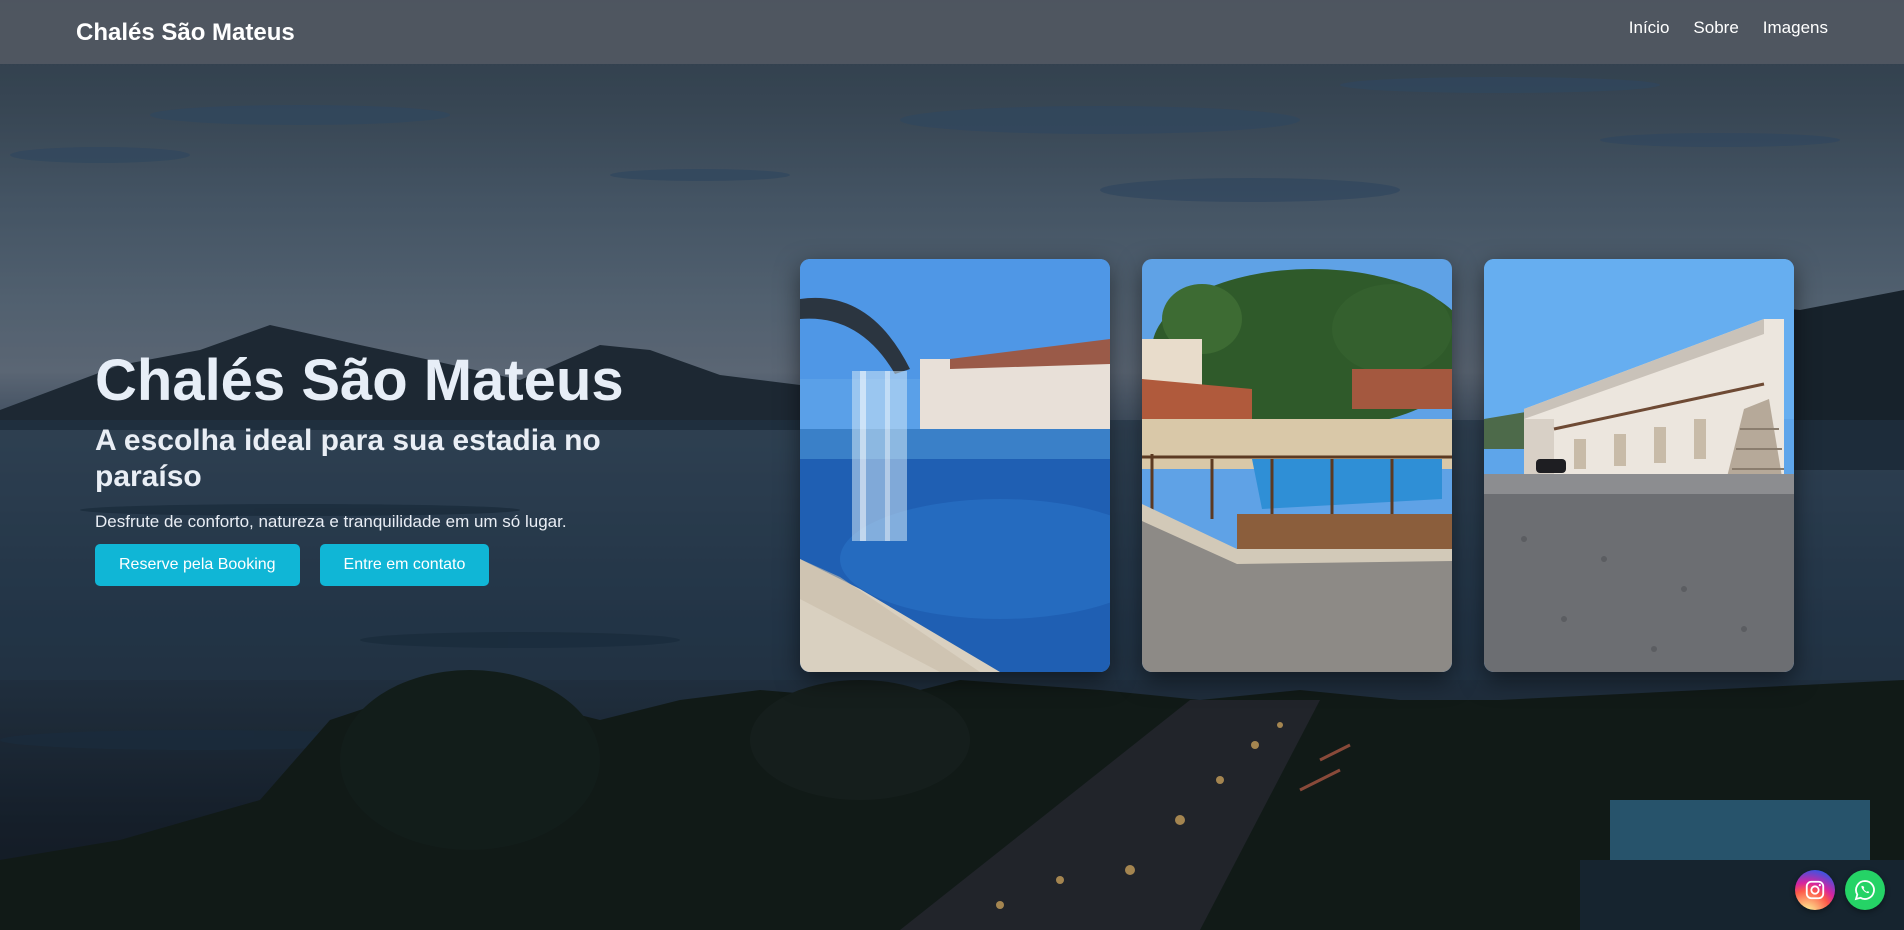  Describe the element at coordinates (404, 564) in the screenshot. I see `contact-button: Entre em contato` at that location.